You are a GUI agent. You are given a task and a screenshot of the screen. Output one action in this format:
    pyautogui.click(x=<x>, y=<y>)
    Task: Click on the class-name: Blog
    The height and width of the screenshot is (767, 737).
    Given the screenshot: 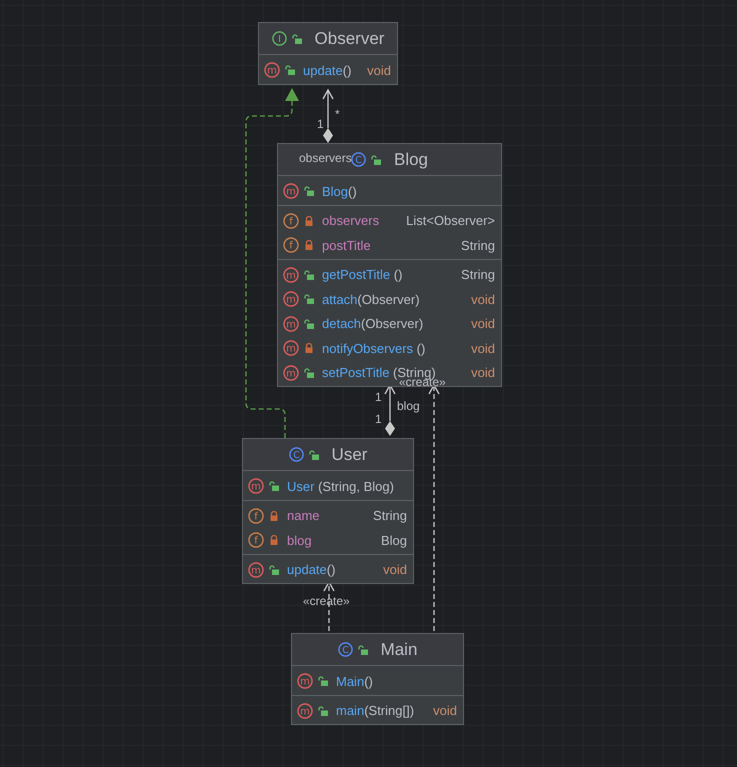 What is the action you would take?
    pyautogui.click(x=411, y=159)
    